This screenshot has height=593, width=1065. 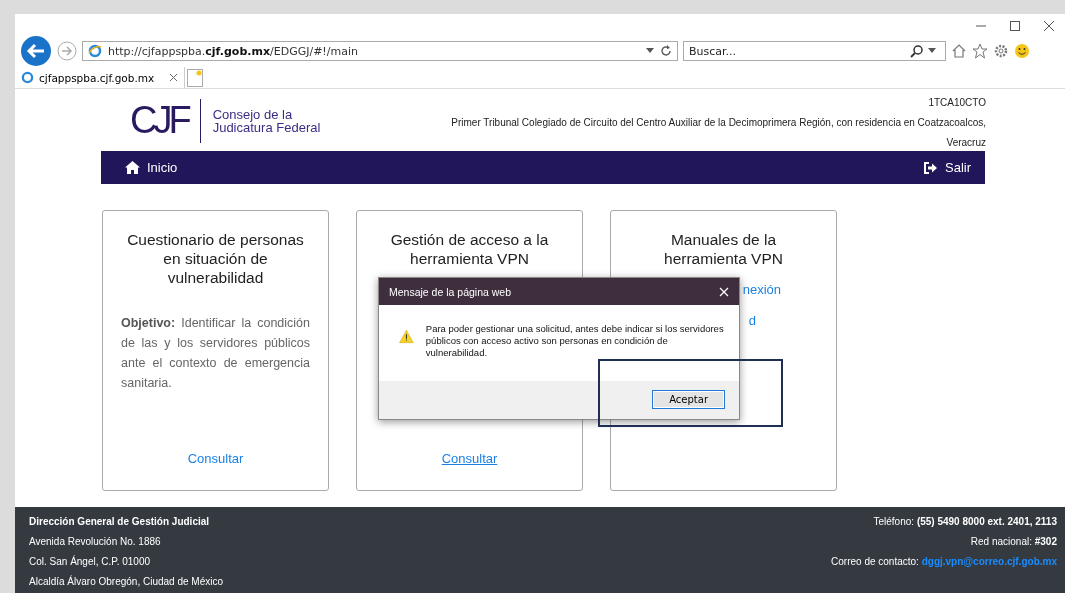 What do you see at coordinates (469, 249) in the screenshot?
I see `card-title: Gestión de acceso a la herramienta VPN` at bounding box center [469, 249].